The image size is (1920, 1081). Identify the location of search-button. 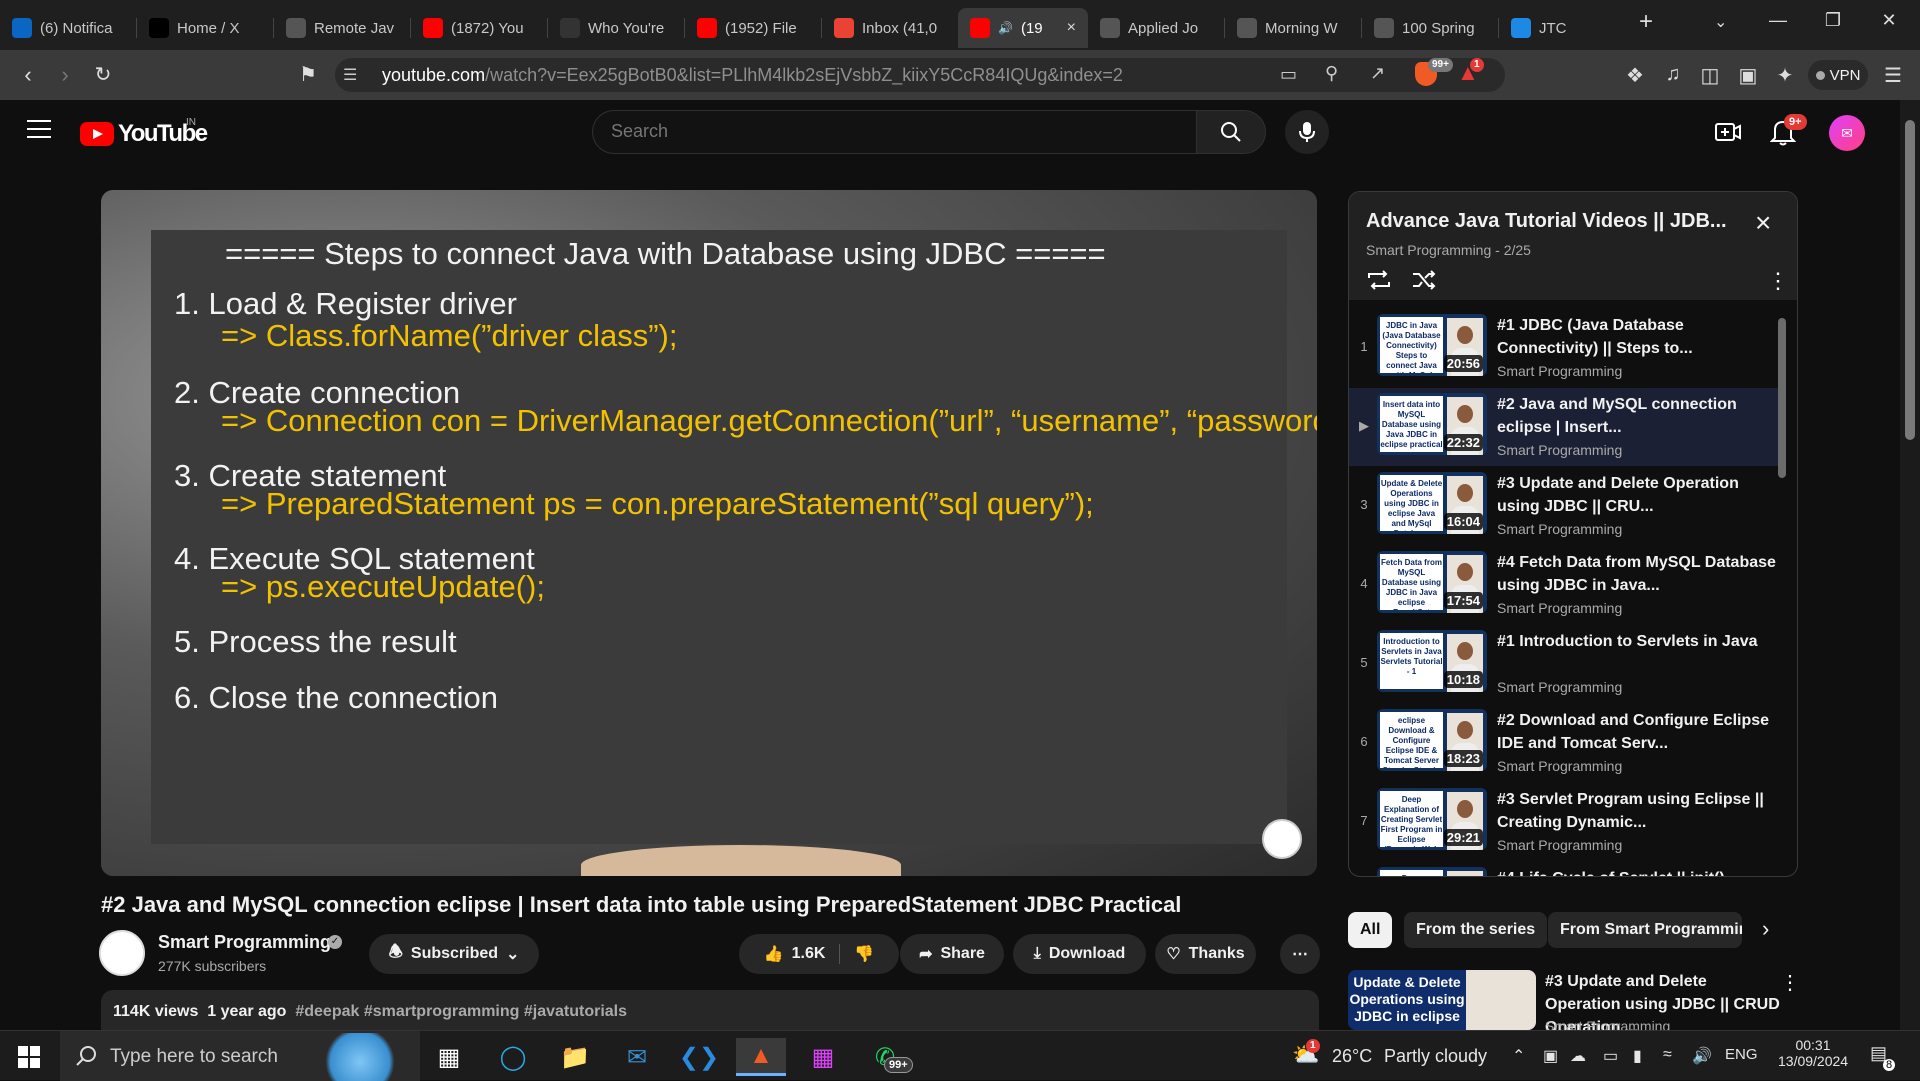
(1231, 132).